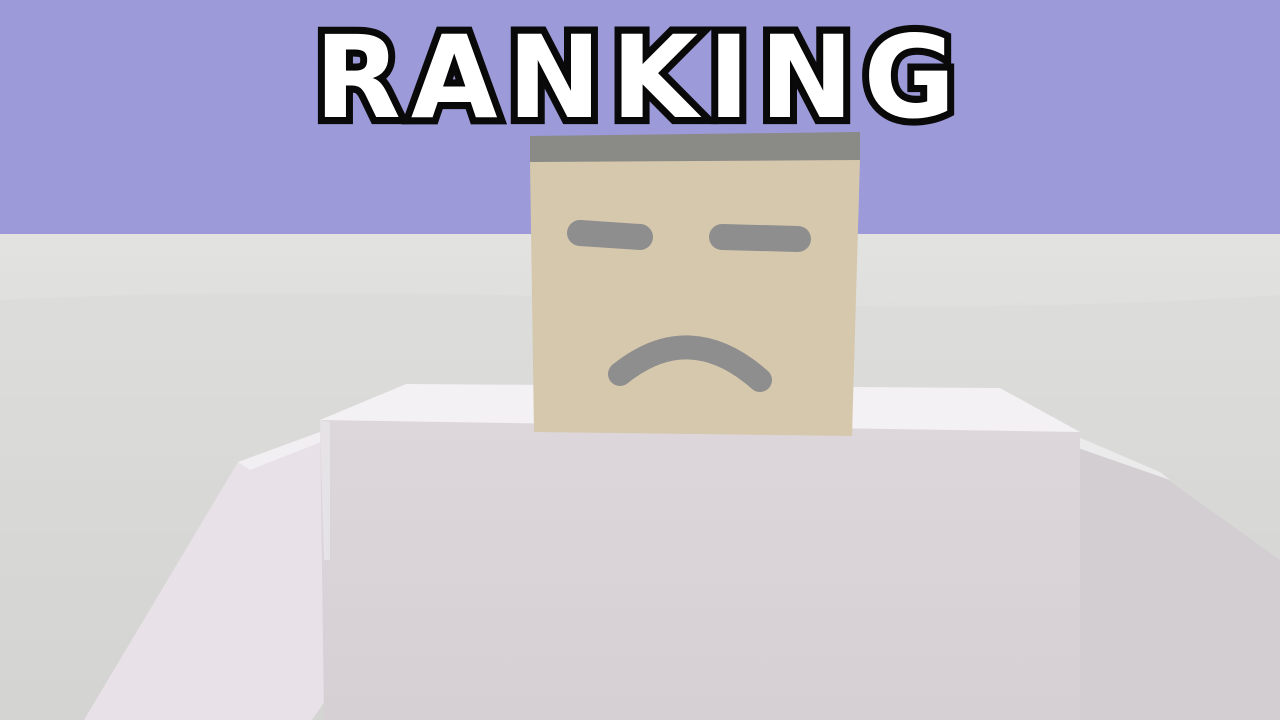 The width and height of the screenshot is (1280, 720). What do you see at coordinates (610, 235) in the screenshot?
I see `left-eye` at bounding box center [610, 235].